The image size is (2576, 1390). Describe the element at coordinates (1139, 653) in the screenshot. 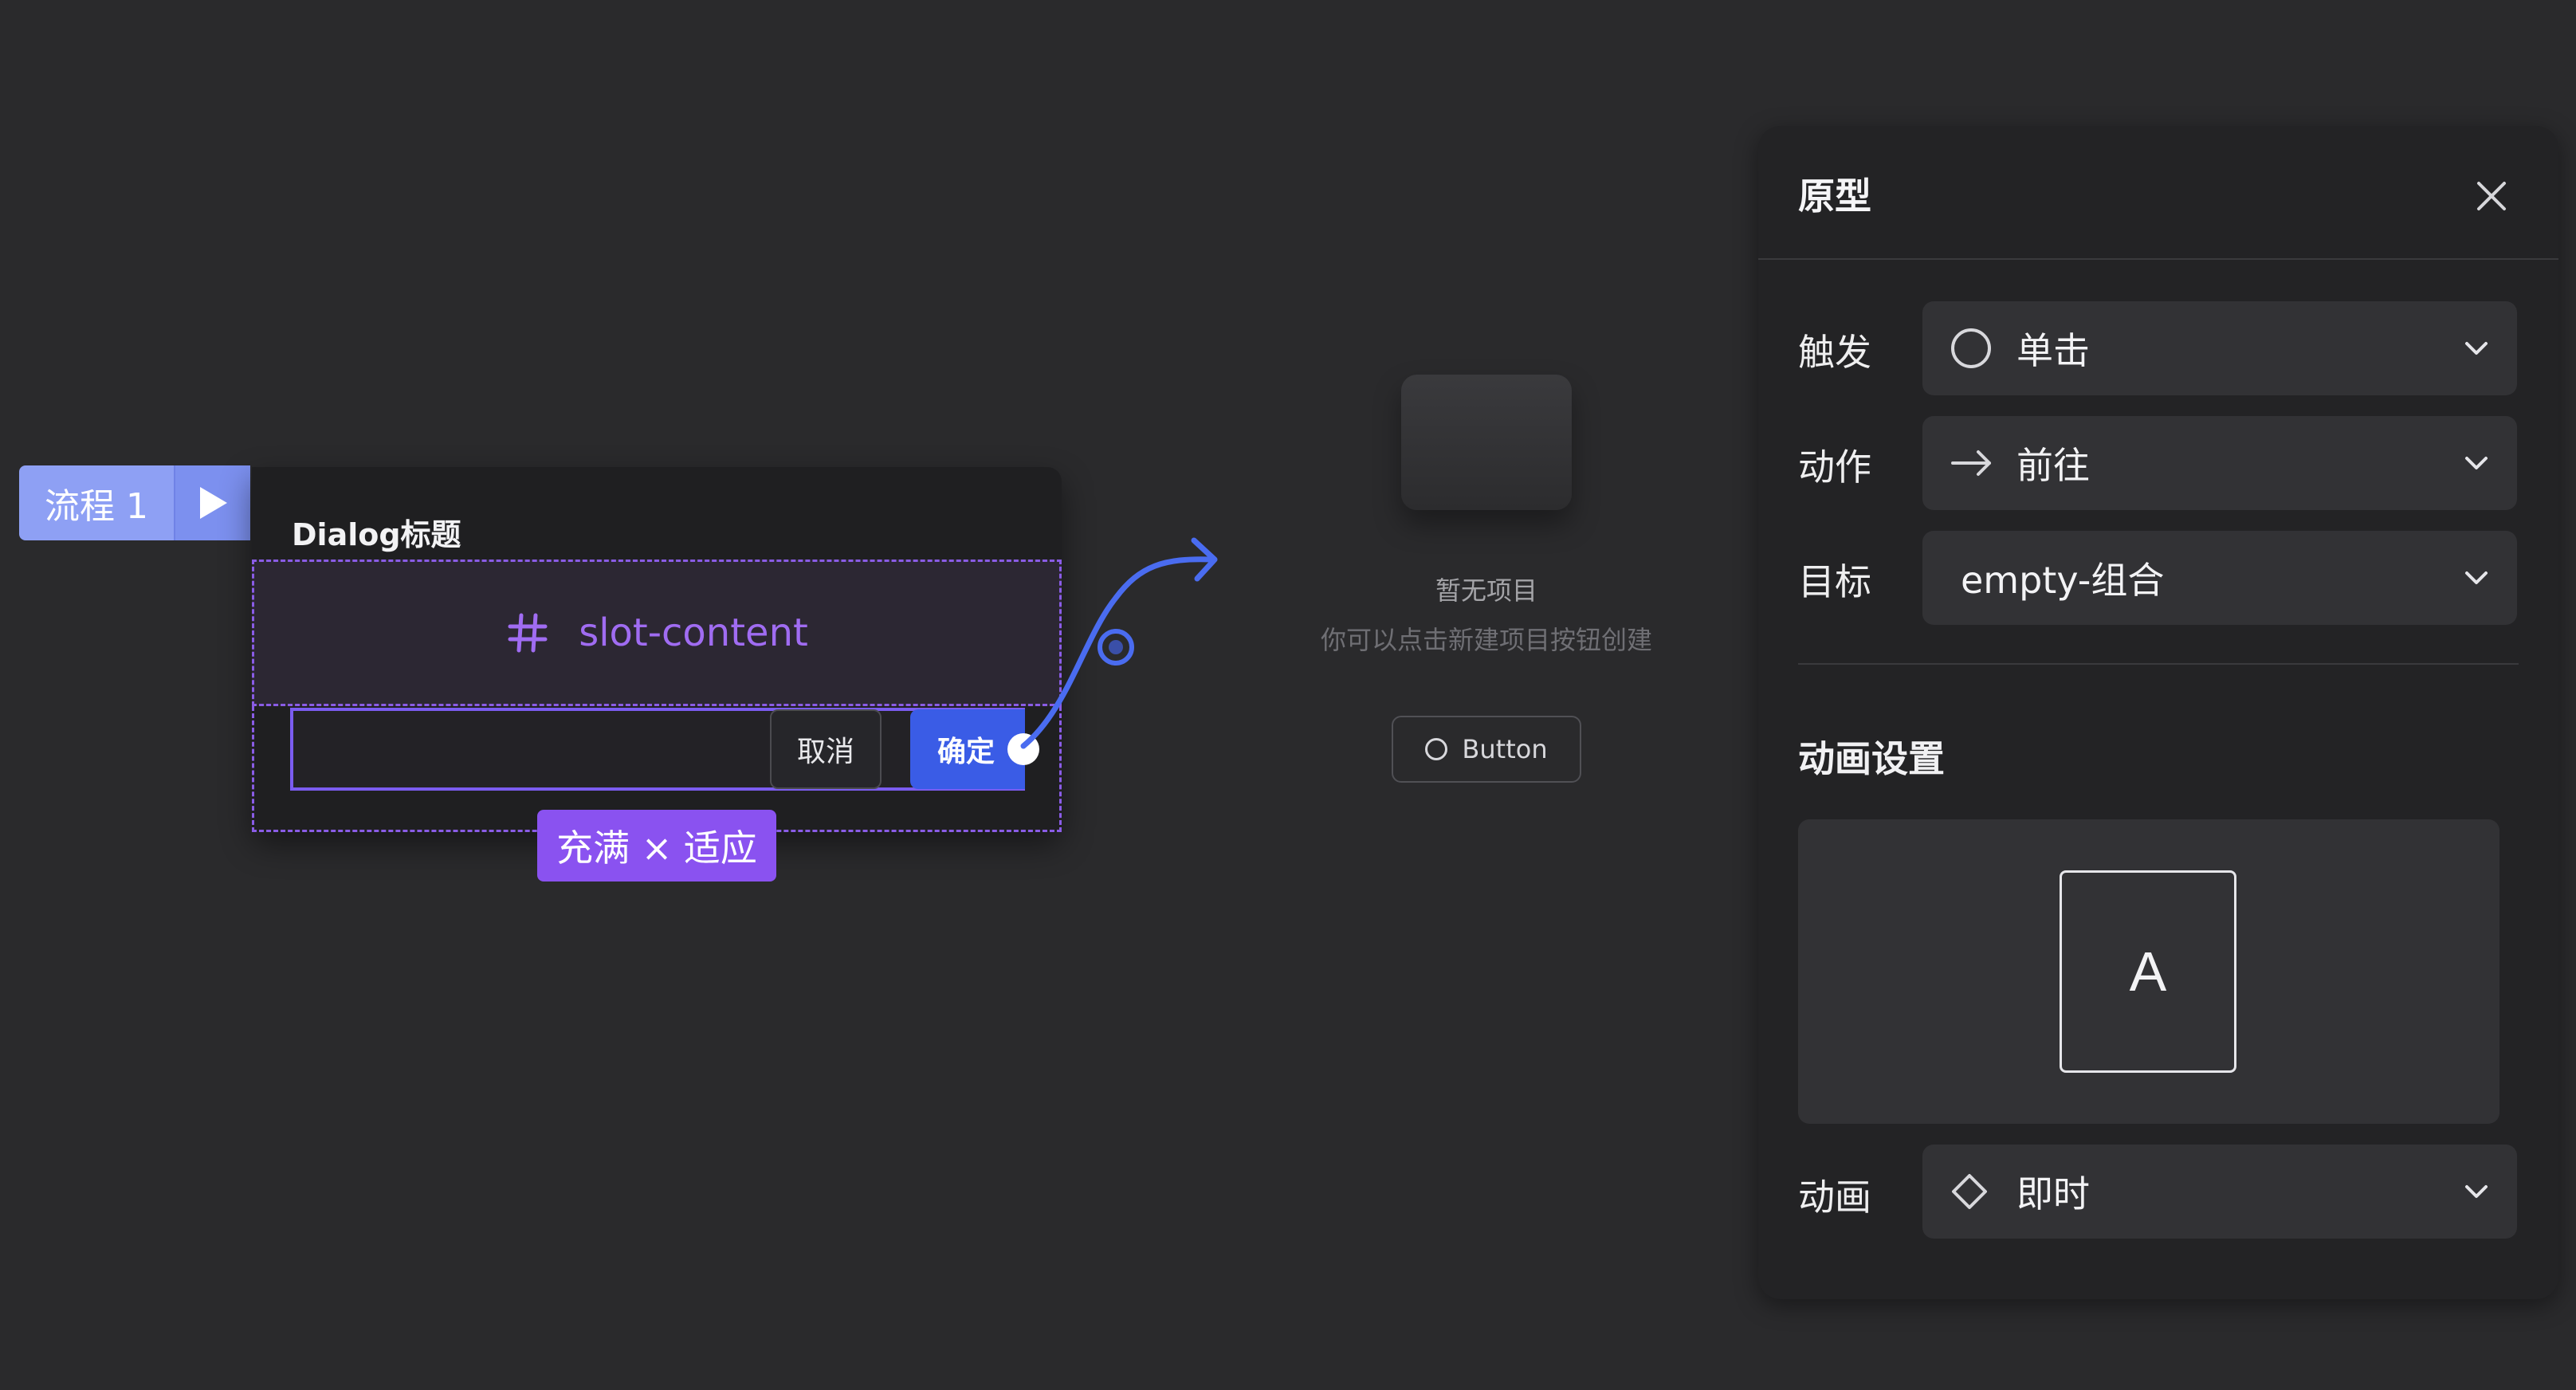

I see `flow-connector` at that location.